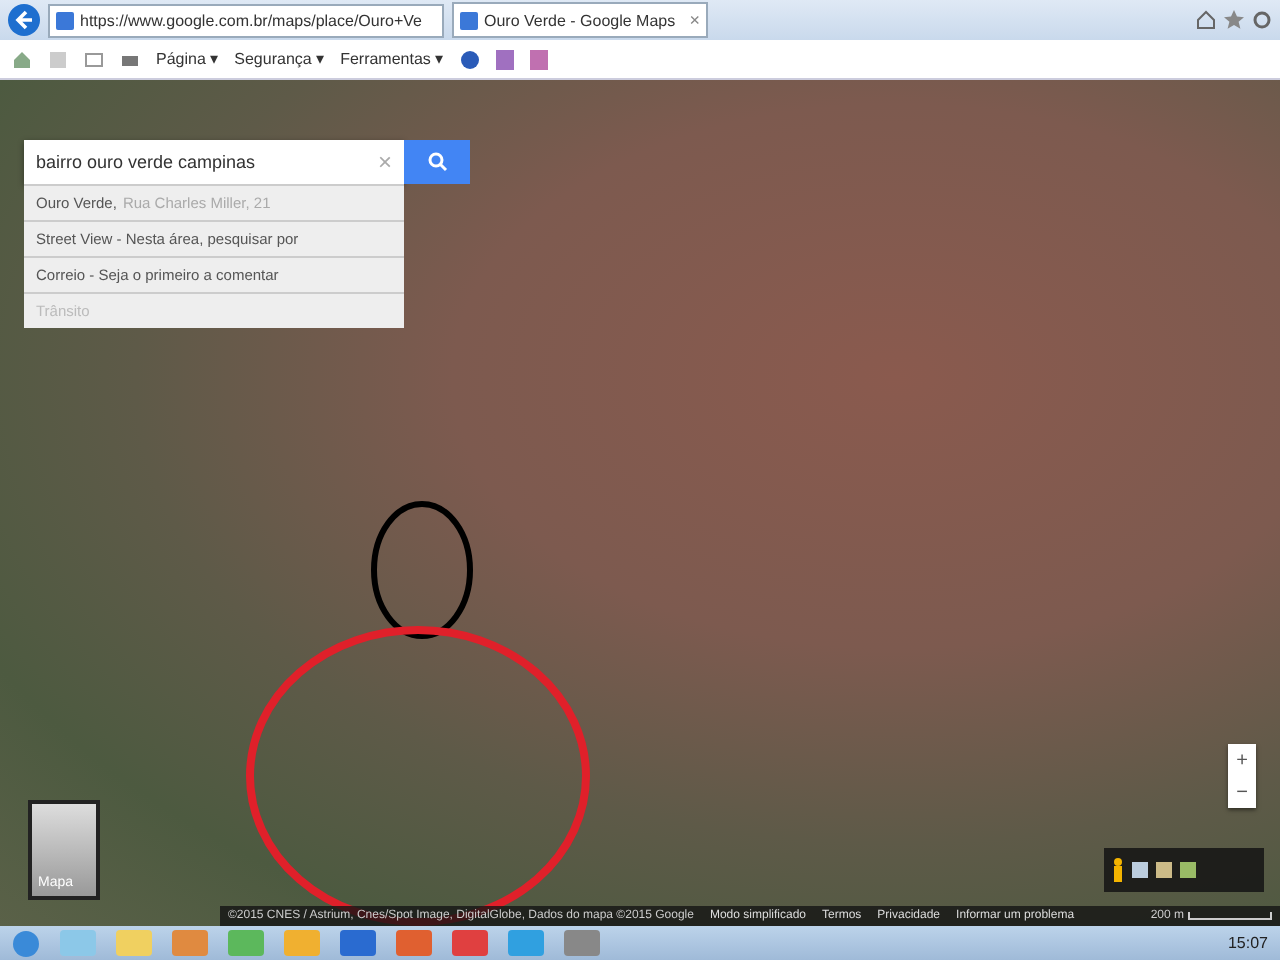 This screenshot has height=960, width=1280. I want to click on menu-item: Segurança ▾, so click(279, 59).